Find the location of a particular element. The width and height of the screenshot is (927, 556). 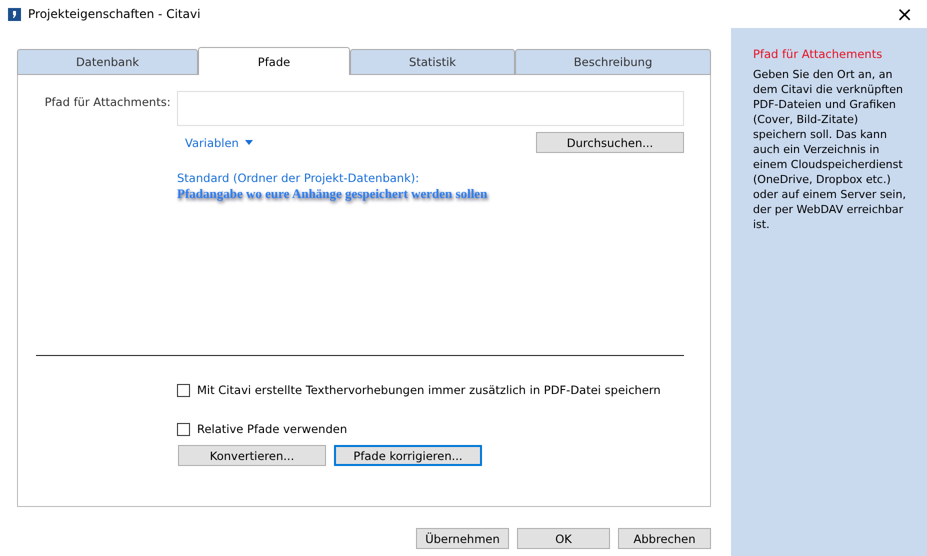

tab: Statistik is located at coordinates (432, 62).